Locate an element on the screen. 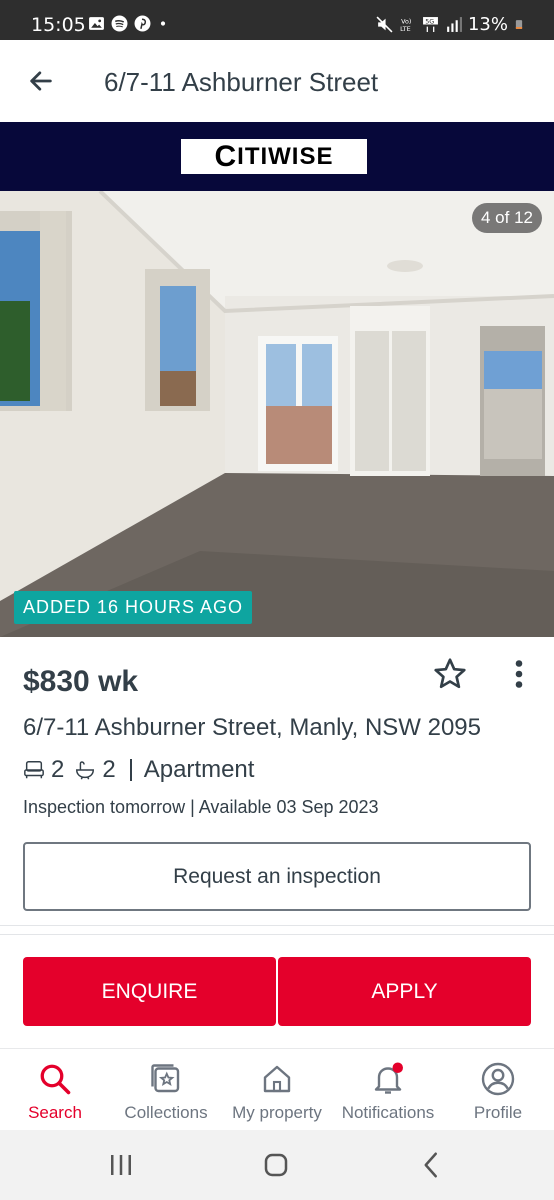  apply-button: APPLY is located at coordinates (404, 991).